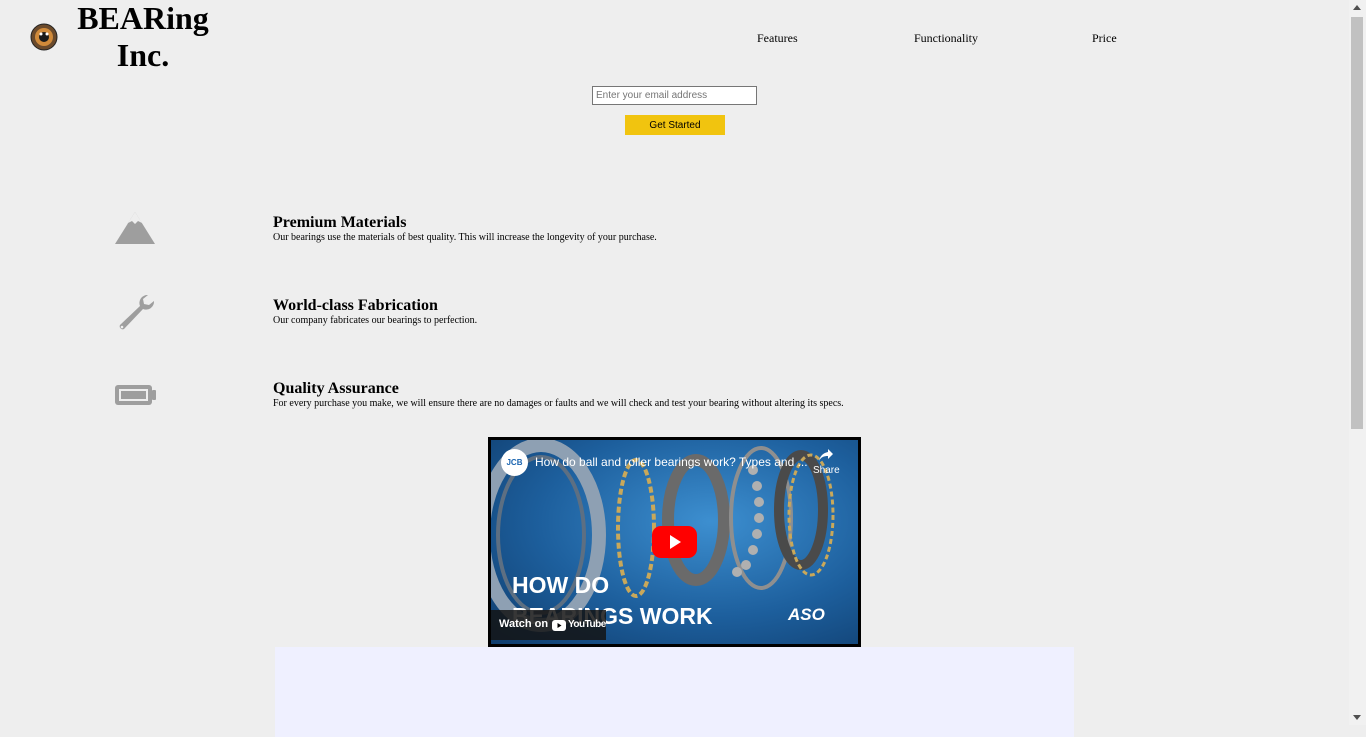 Image resolution: width=1366 pixels, height=737 pixels. I want to click on share-icon, so click(826, 455).